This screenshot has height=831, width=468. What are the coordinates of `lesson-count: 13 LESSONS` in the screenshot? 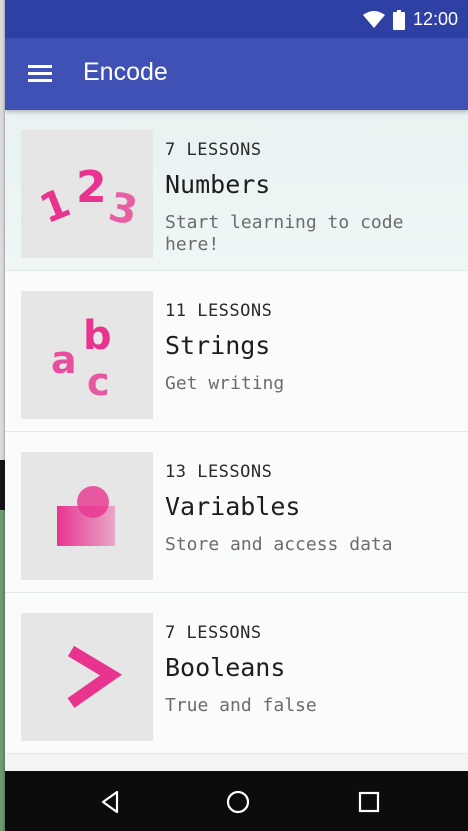 It's located at (219, 472).